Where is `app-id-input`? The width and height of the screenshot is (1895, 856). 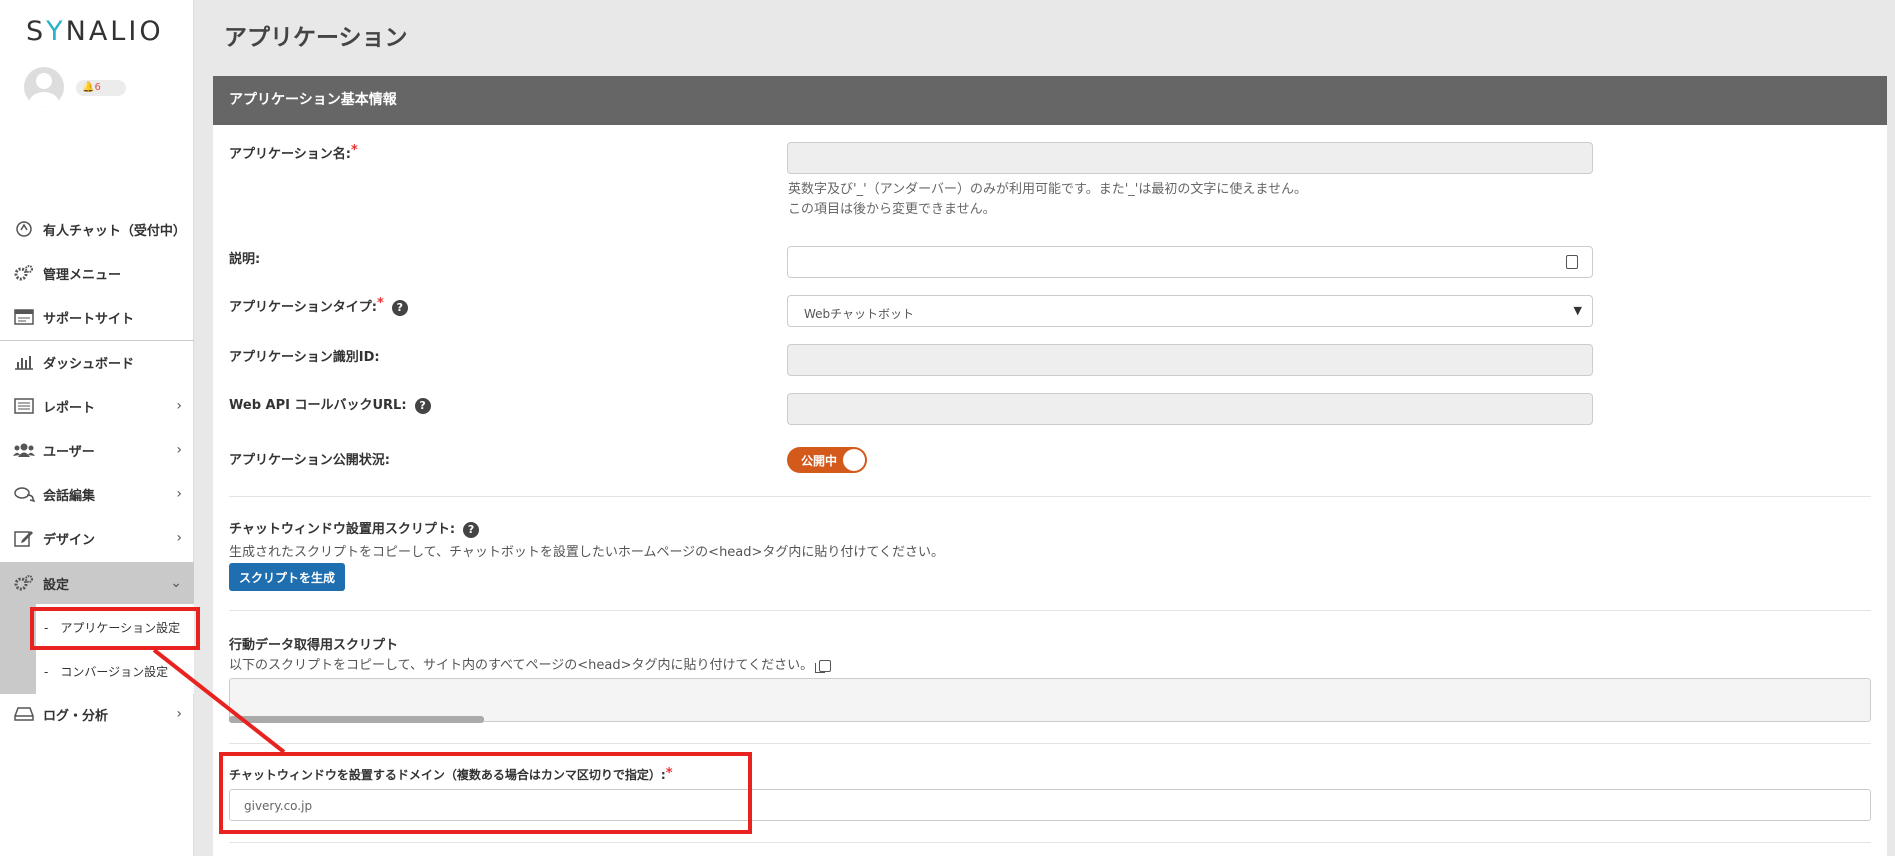 app-id-input is located at coordinates (1190, 360).